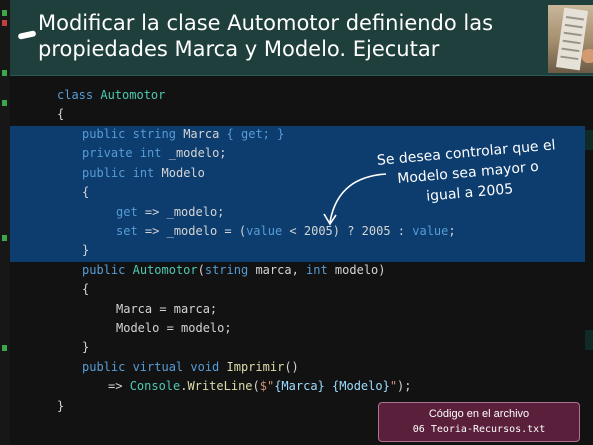 This screenshot has height=445, width=593. Describe the element at coordinates (452, 231) in the screenshot. I see `code-token: ;` at that location.